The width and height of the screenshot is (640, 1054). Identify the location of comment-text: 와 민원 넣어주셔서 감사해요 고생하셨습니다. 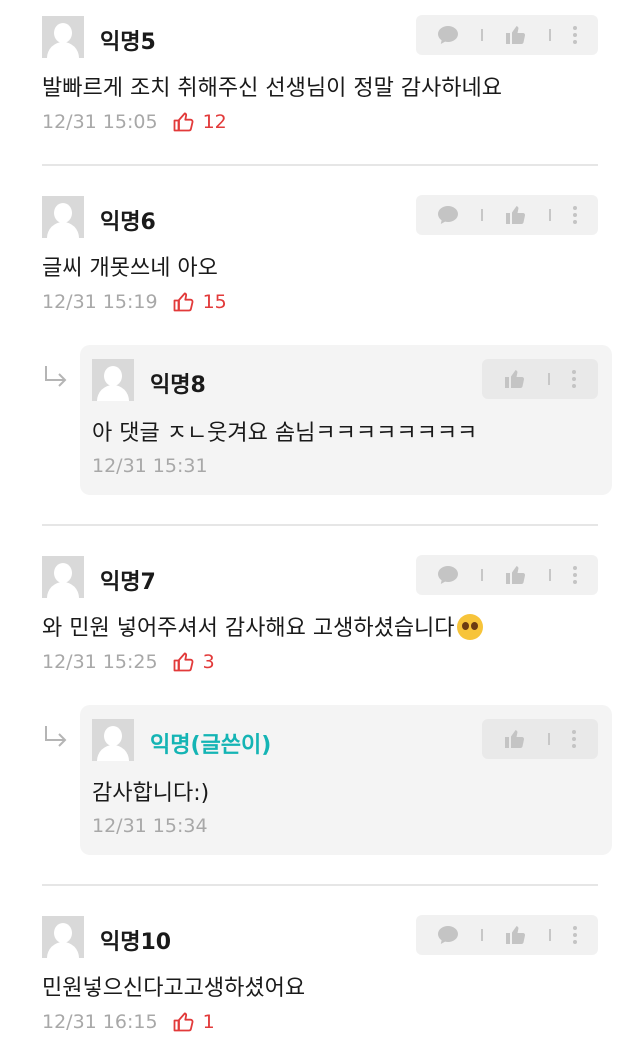
(262, 626).